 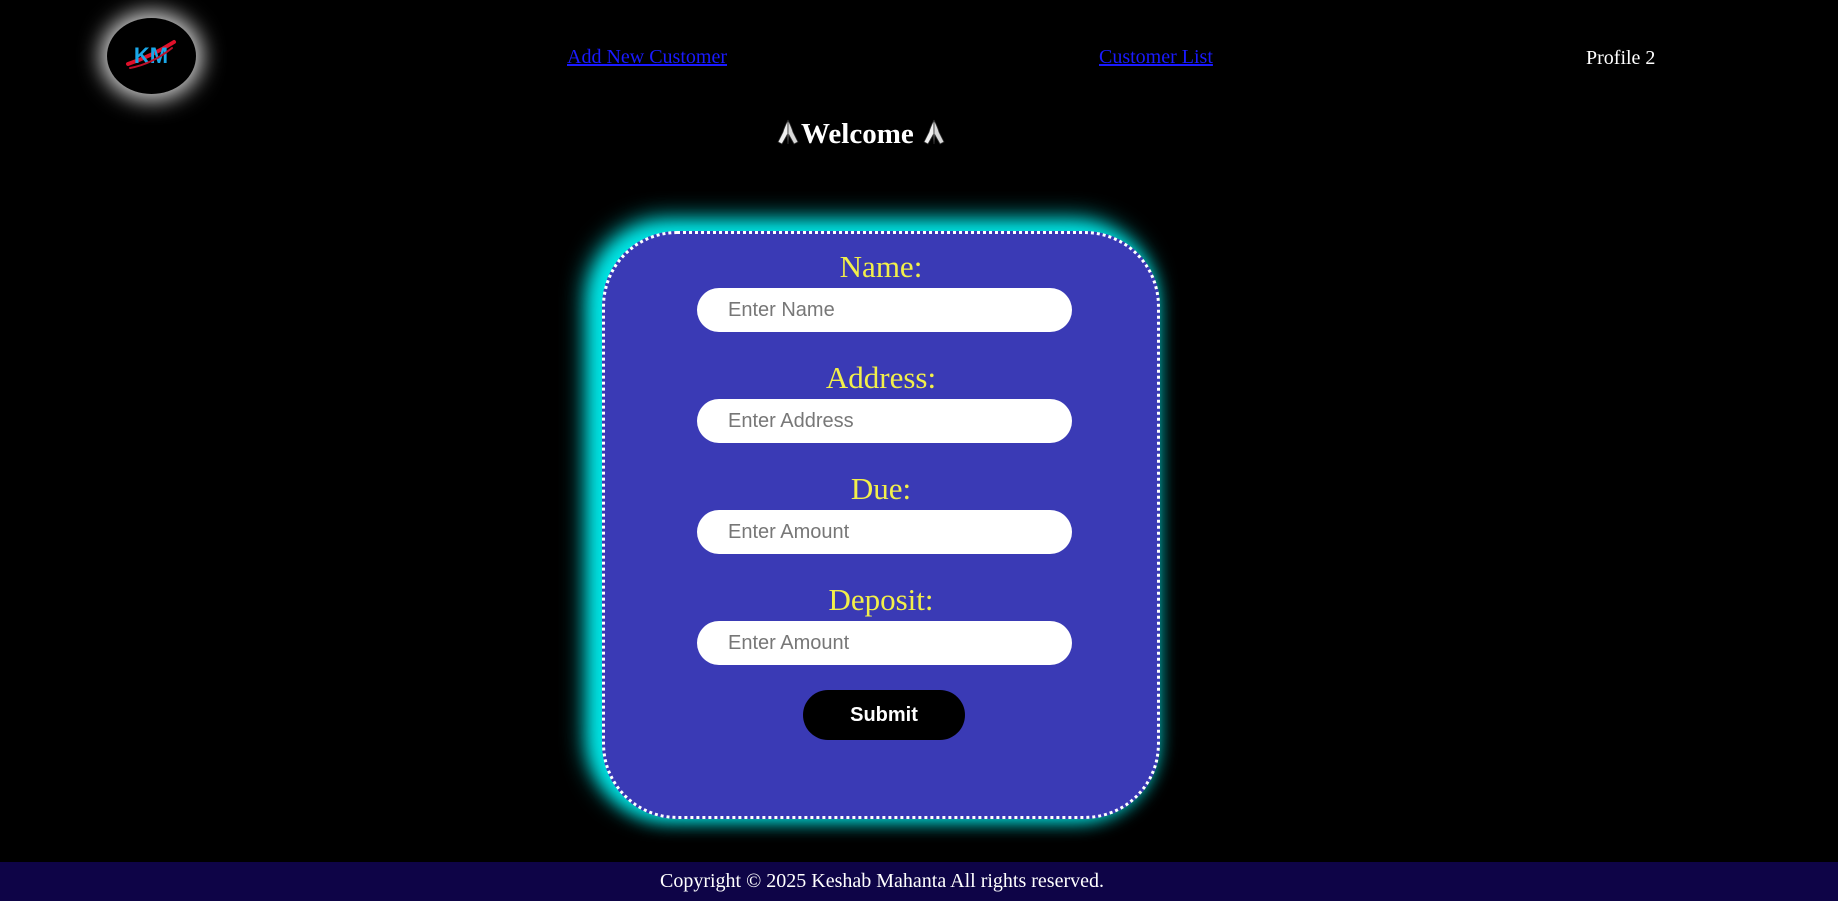 What do you see at coordinates (647, 57) in the screenshot?
I see `nav-add-new-customer-link: Add New Customer` at bounding box center [647, 57].